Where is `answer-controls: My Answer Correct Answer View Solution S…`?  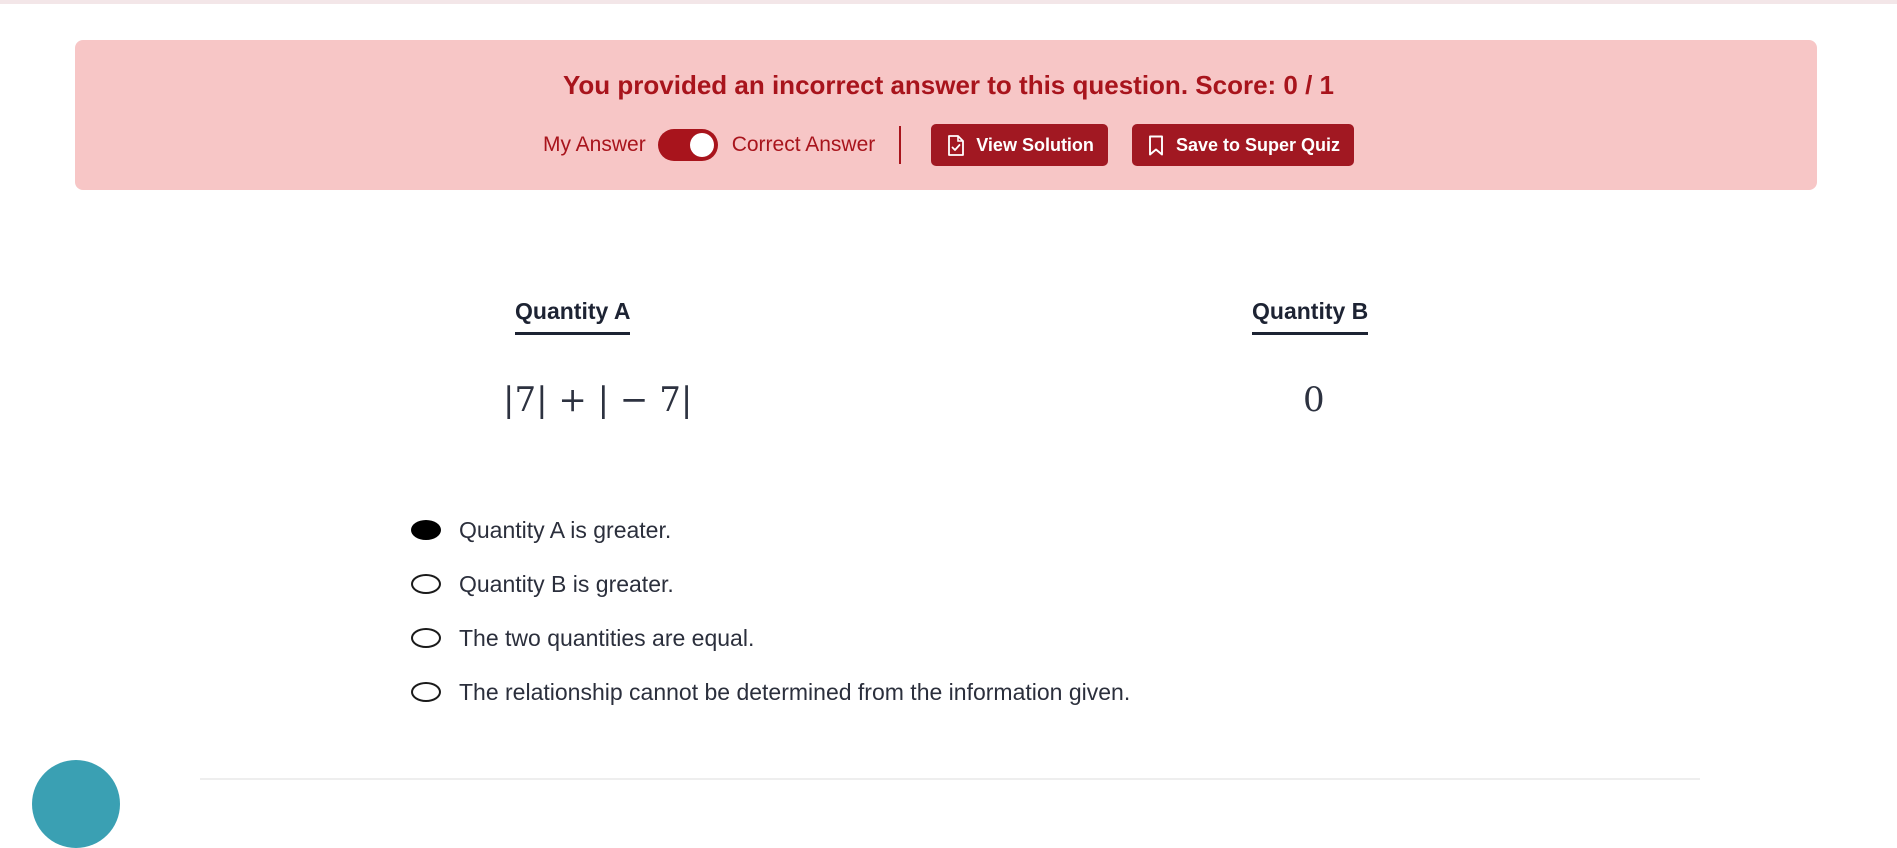 answer-controls: My Answer Correct Answer View Solution S… is located at coordinates (948, 145).